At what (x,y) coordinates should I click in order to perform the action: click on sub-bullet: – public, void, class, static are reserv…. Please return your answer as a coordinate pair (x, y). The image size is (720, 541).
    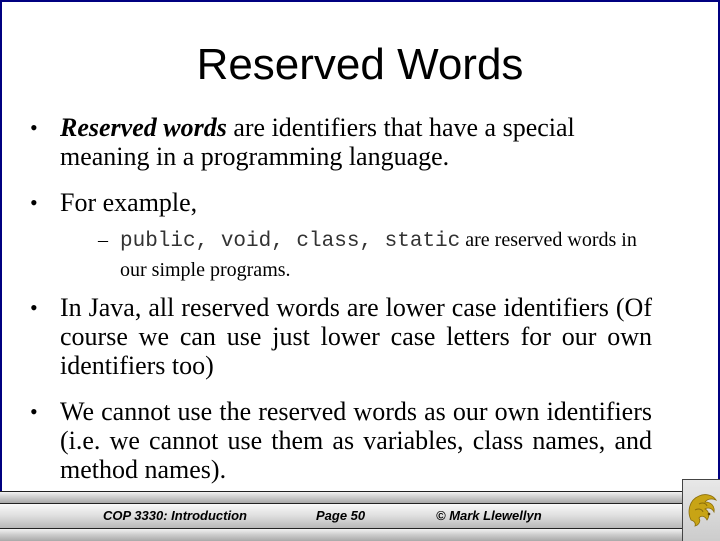
    Looking at the image, I should click on (379, 255).